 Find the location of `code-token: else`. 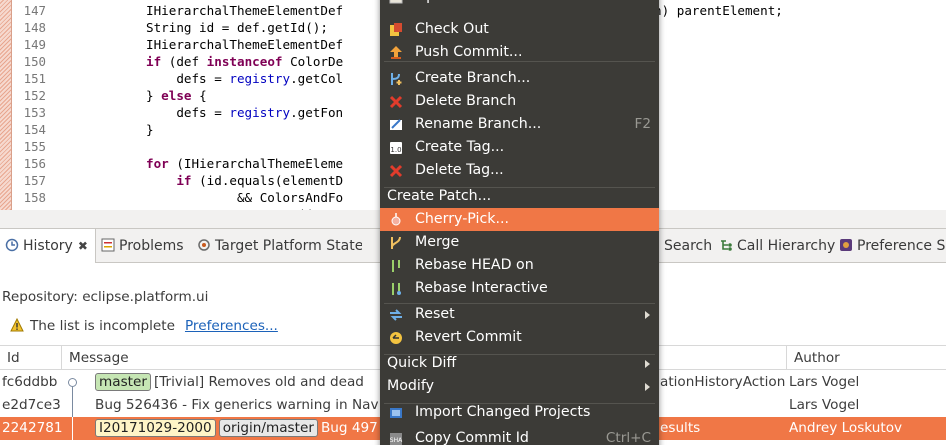

code-token: else is located at coordinates (176, 95).